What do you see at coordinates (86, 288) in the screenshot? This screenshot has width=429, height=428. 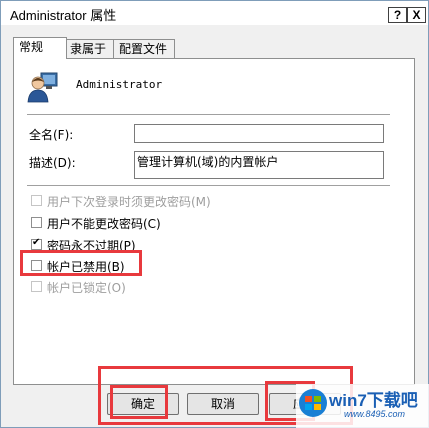 I see `option-label: 帐户已锁定(O)` at bounding box center [86, 288].